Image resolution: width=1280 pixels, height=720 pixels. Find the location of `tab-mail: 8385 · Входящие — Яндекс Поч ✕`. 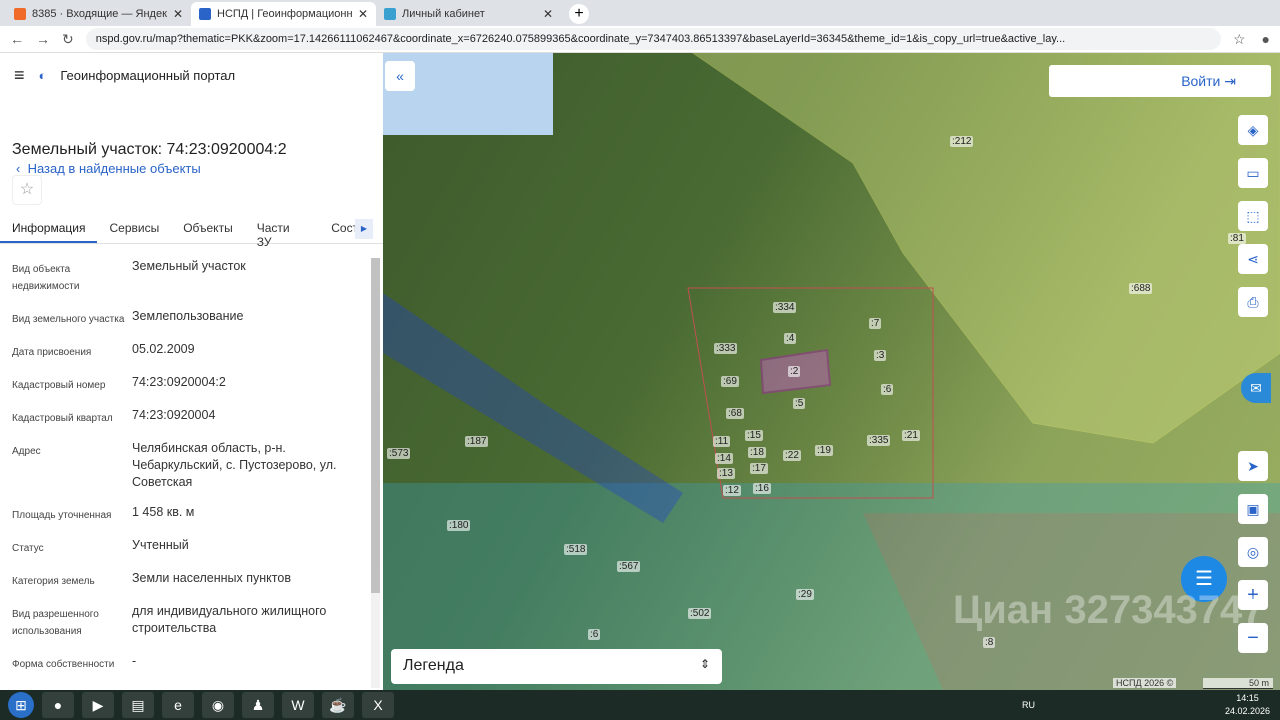

tab-mail: 8385 · Входящие — Яндекс Поч ✕ is located at coordinates (98, 14).